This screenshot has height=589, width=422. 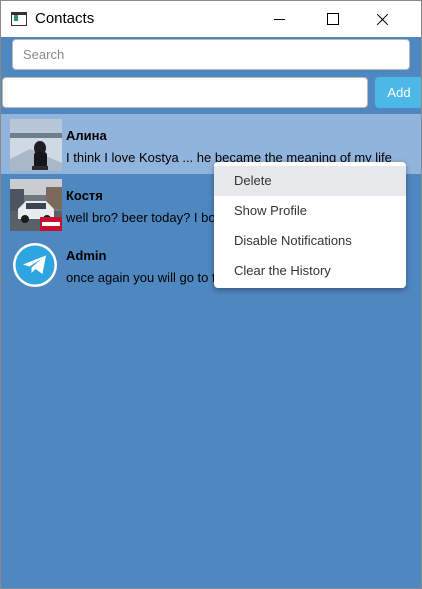 What do you see at coordinates (86, 135) in the screenshot?
I see `contact-name: Алина` at bounding box center [86, 135].